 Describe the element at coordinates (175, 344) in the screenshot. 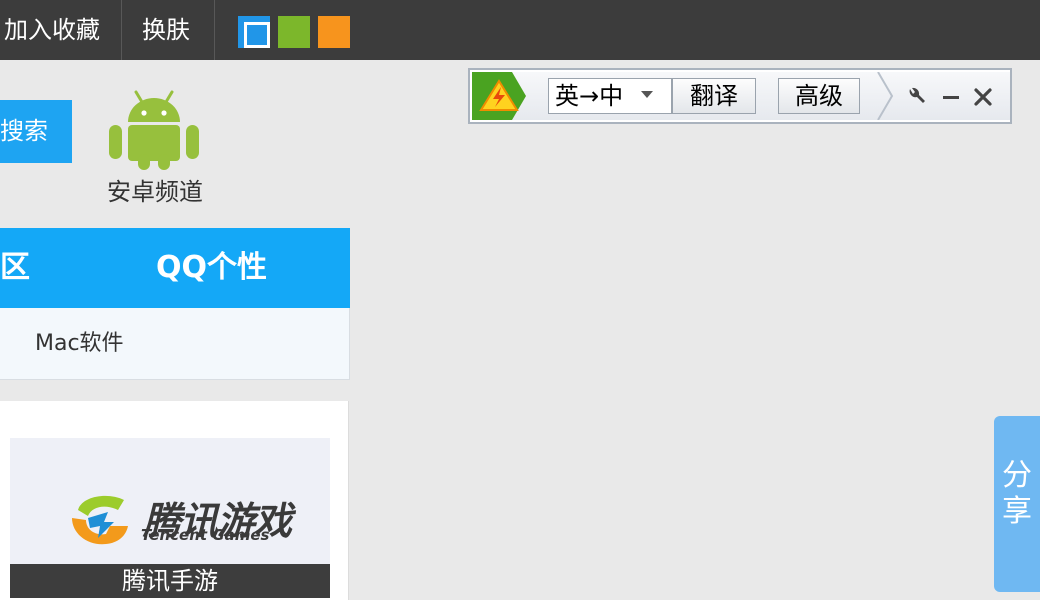

I see `sub-nav-row: Mac软件` at that location.